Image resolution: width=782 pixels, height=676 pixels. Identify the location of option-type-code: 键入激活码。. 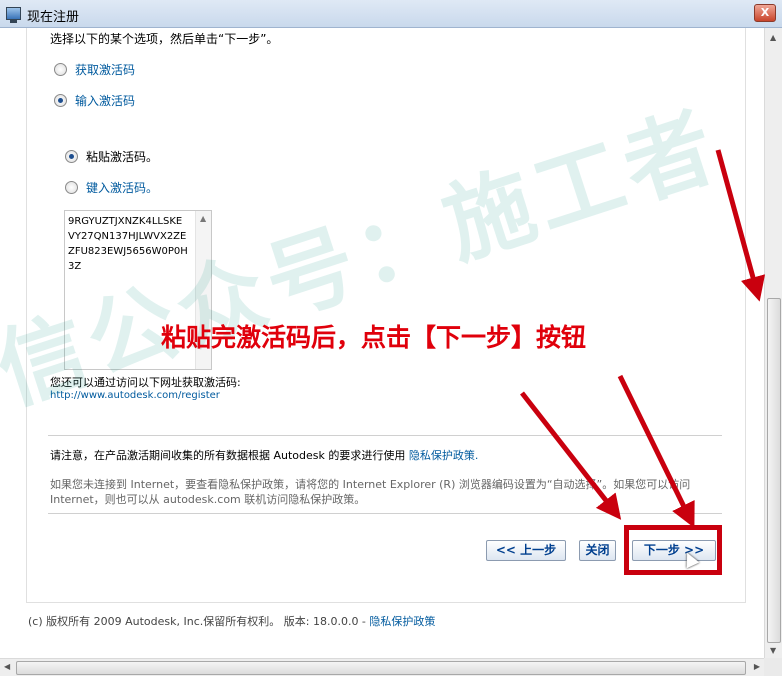
(111, 187).